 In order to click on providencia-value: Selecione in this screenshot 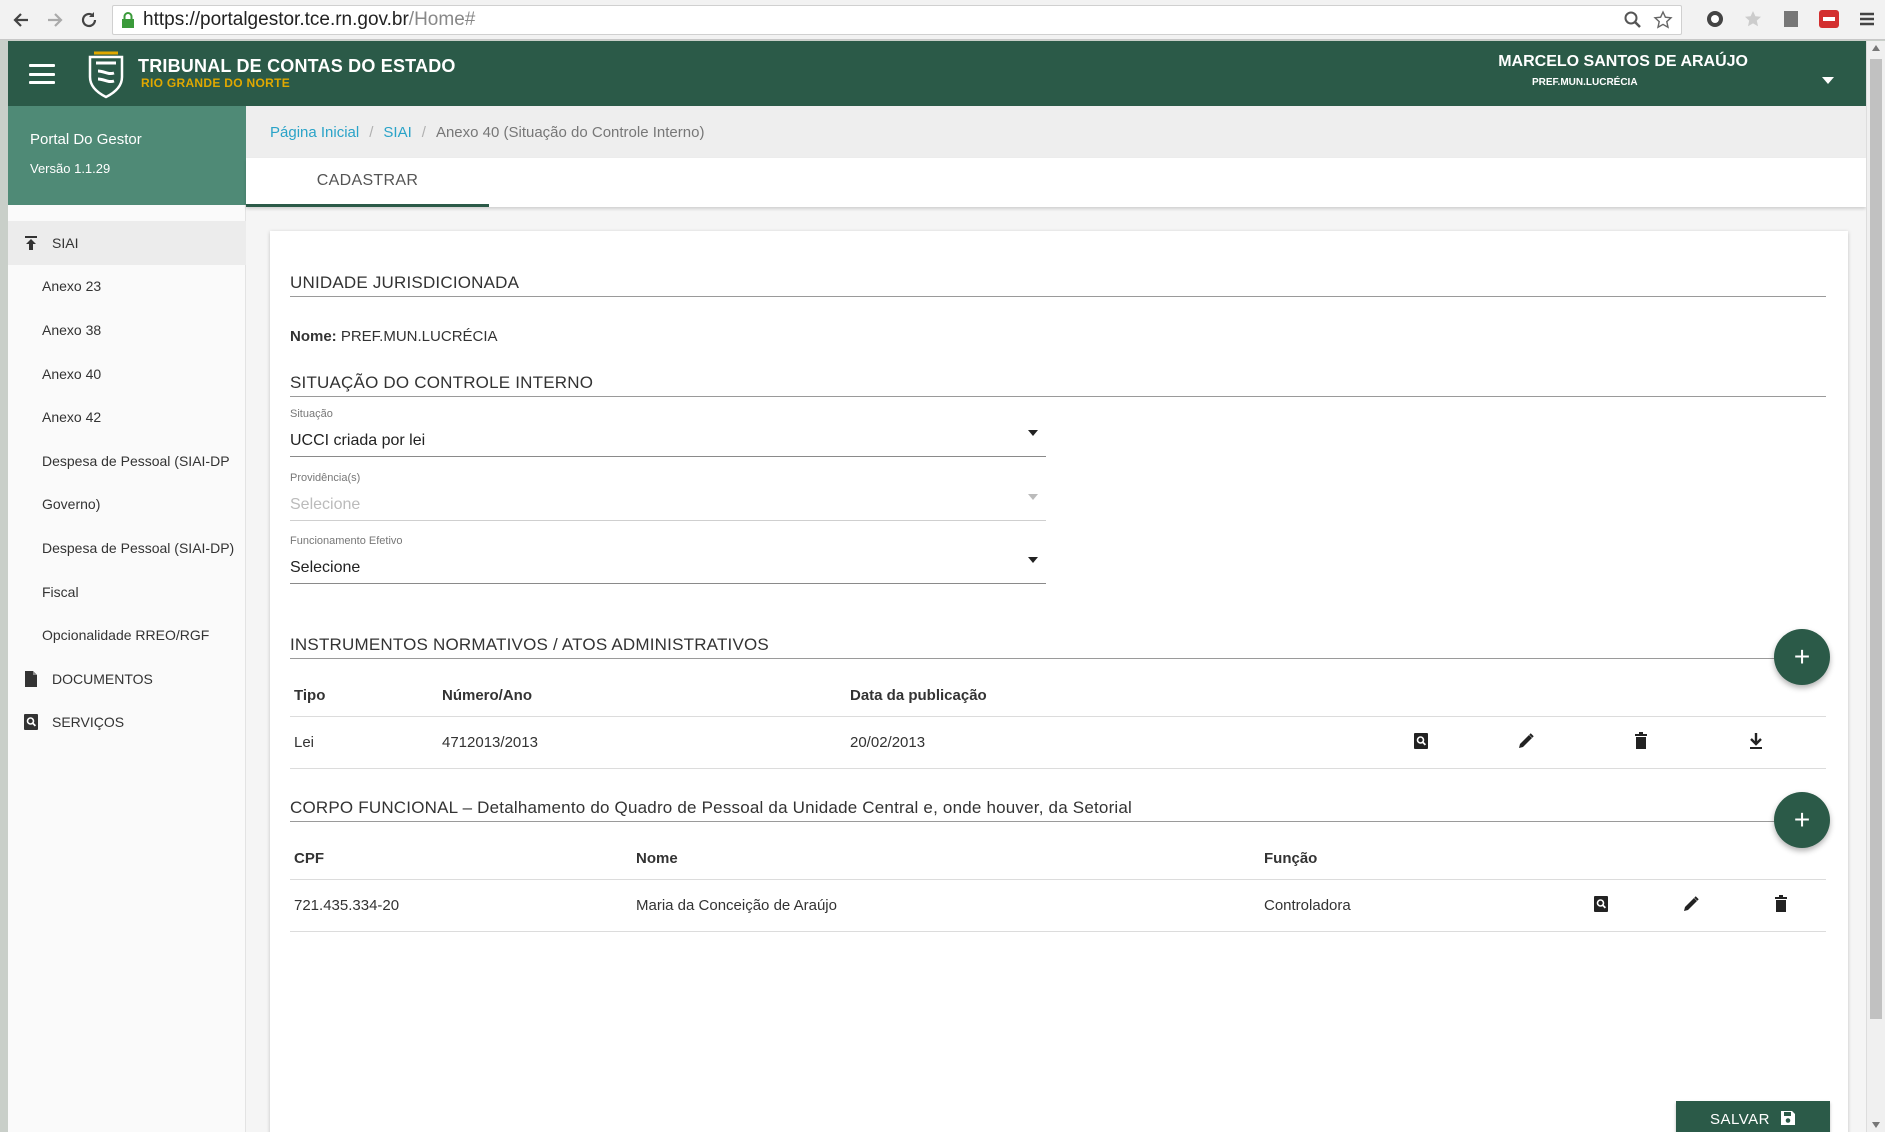, I will do `click(325, 504)`.